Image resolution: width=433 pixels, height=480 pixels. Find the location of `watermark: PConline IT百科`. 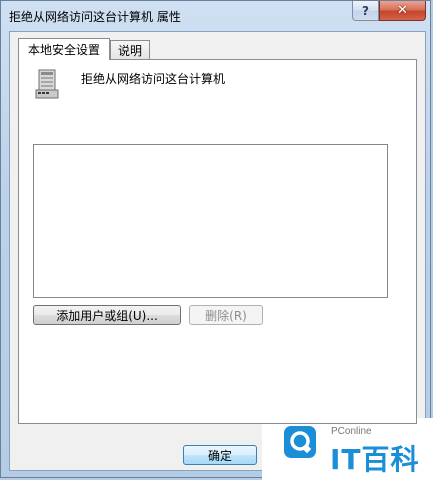

watermark: PConline IT百科 is located at coordinates (347, 449).